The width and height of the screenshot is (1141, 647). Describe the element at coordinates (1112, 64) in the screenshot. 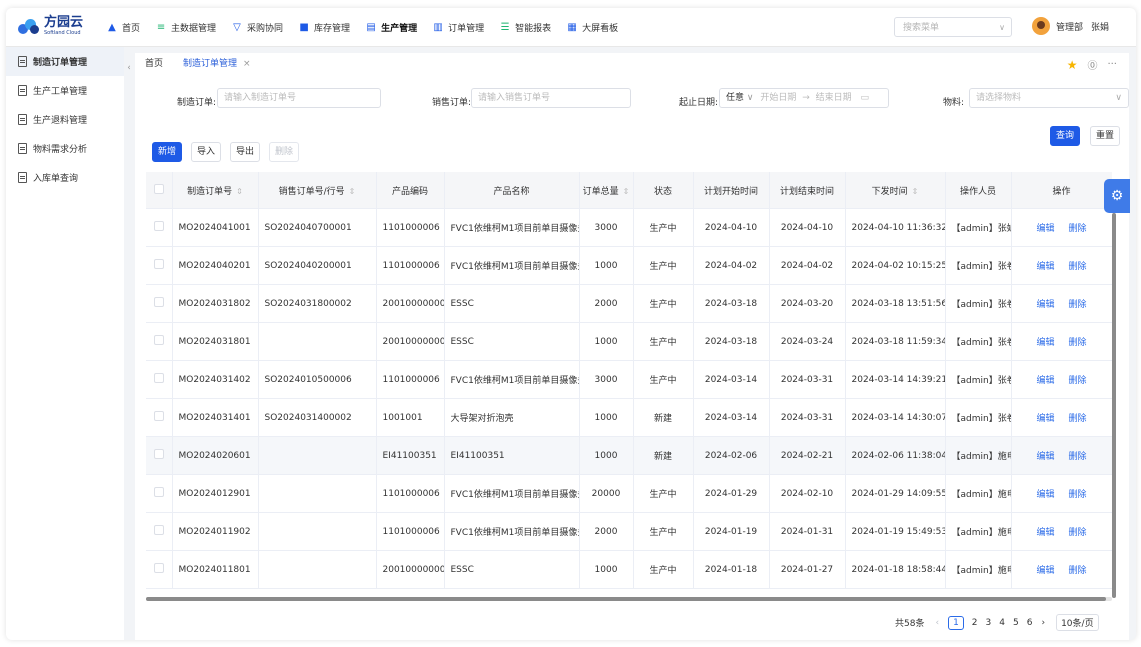

I see `more-icon: ···` at that location.